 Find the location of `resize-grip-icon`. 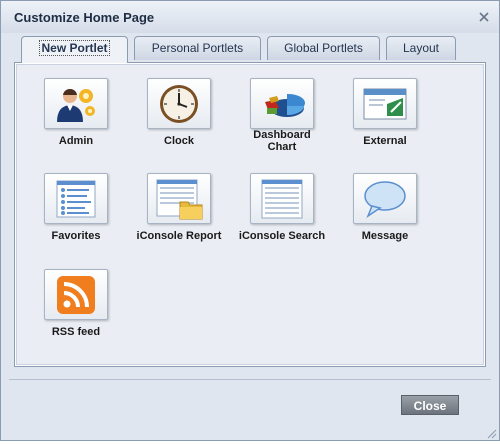

resize-grip-icon is located at coordinates (491, 432).